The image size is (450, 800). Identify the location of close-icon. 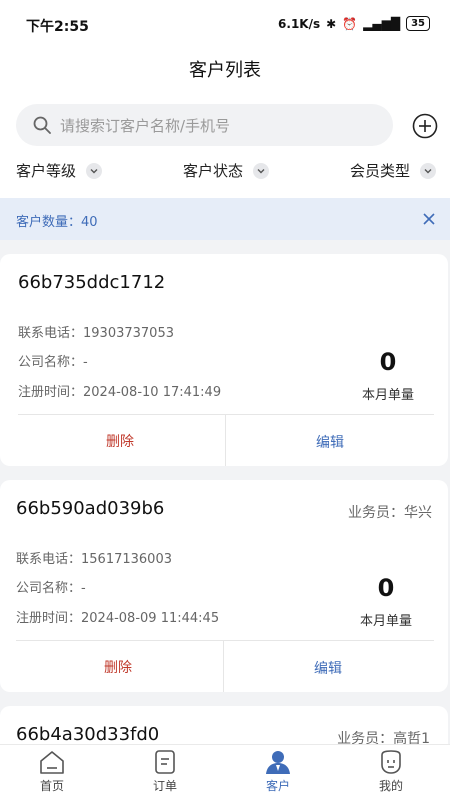
(429, 219).